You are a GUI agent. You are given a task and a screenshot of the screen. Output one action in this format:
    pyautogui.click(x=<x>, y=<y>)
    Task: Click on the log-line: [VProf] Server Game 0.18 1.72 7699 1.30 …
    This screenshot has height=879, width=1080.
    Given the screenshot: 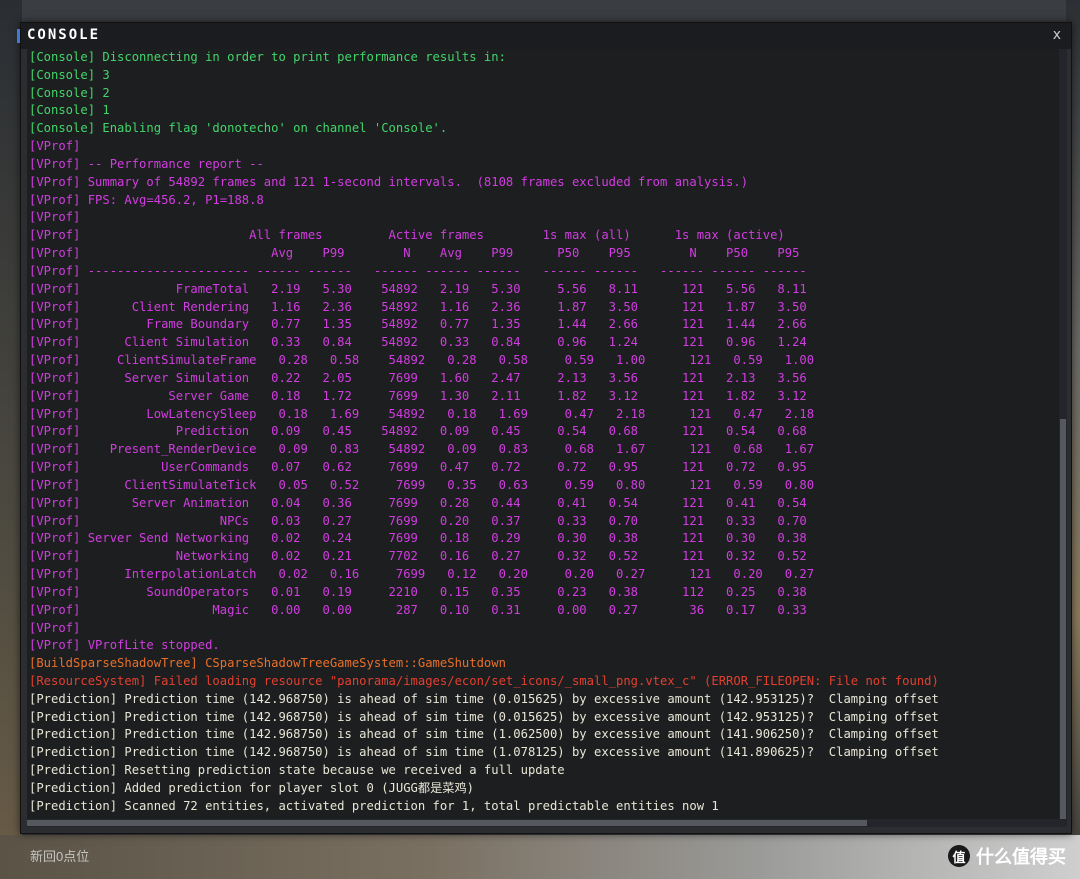 What is the action you would take?
    pyautogui.click(x=418, y=395)
    